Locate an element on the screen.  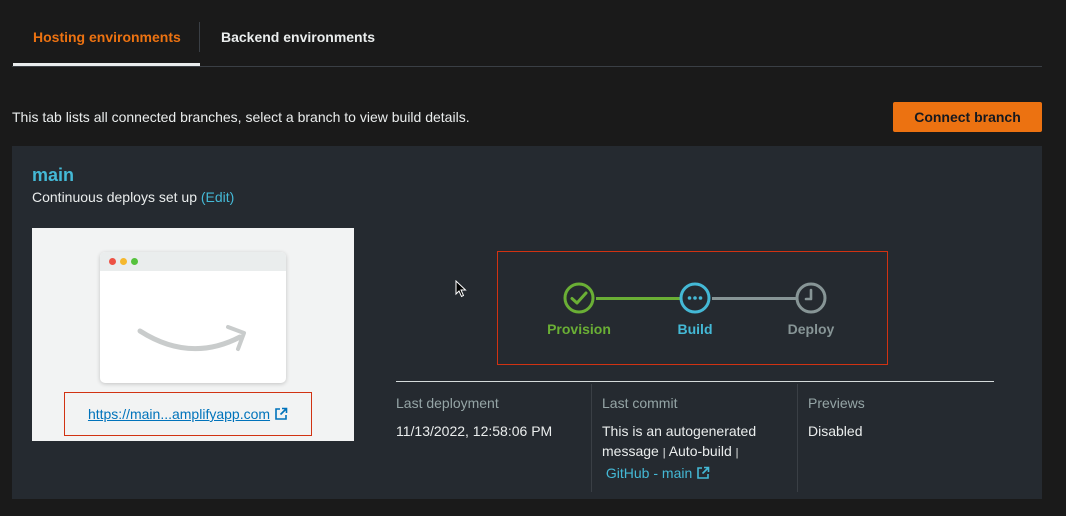
build-in-progress-icon is located at coordinates (695, 298).